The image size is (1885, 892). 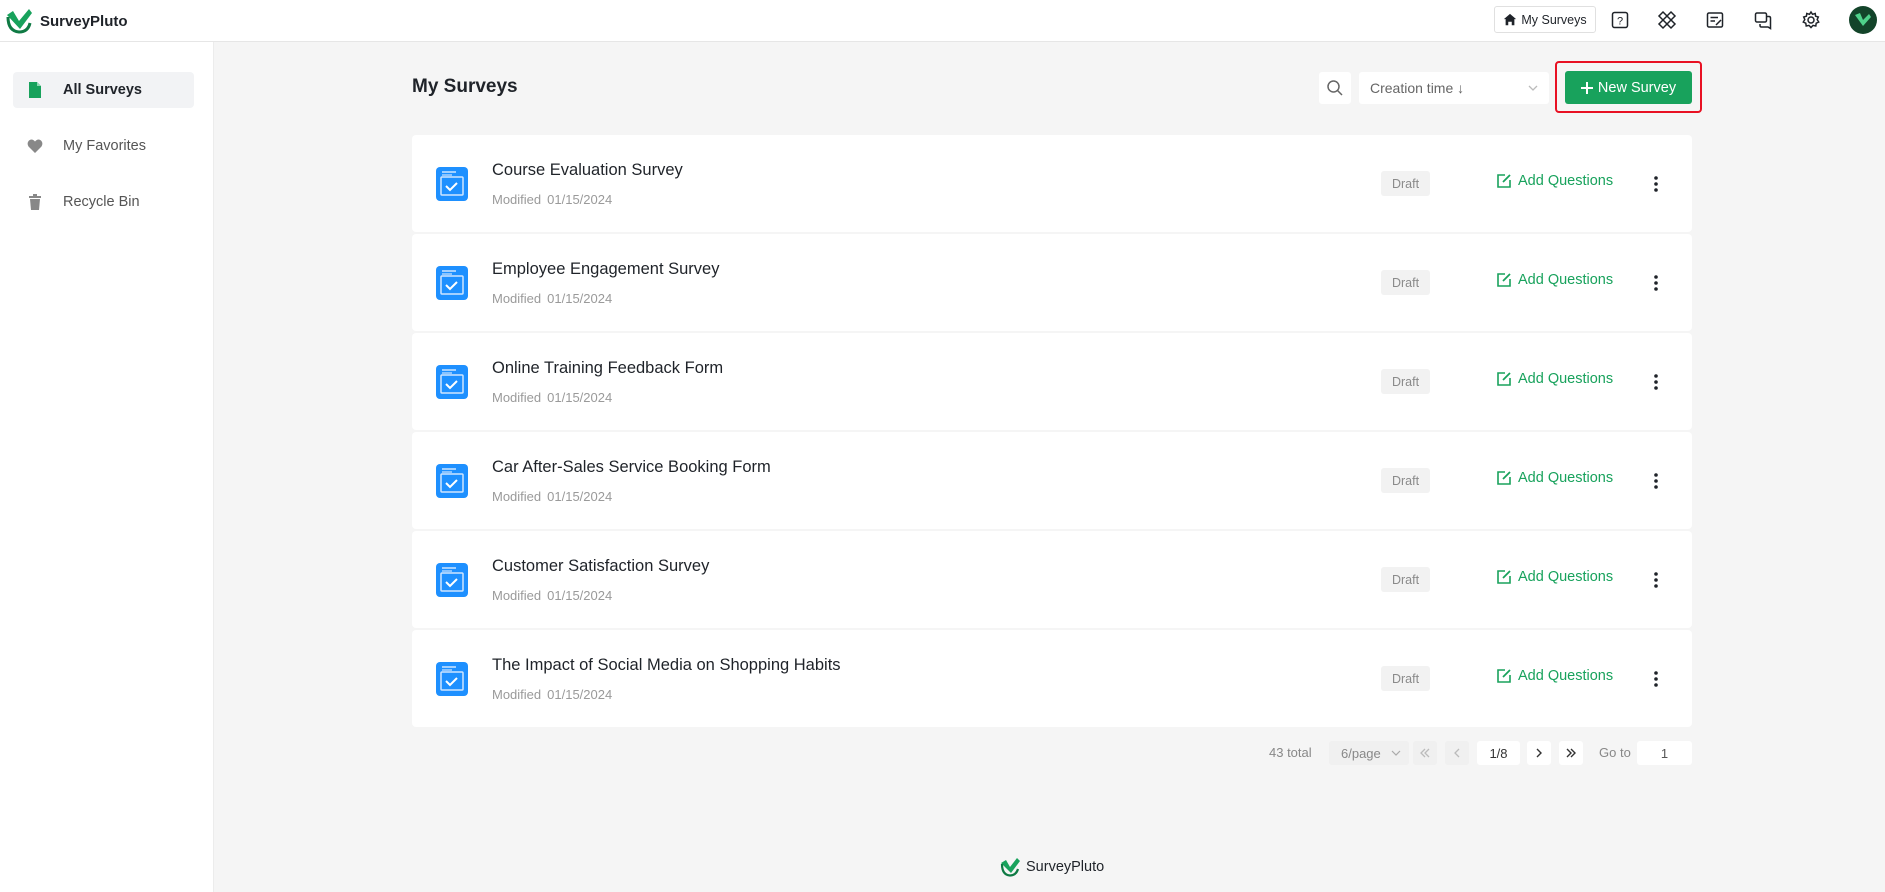 I want to click on search-icon, so click(x=1335, y=88).